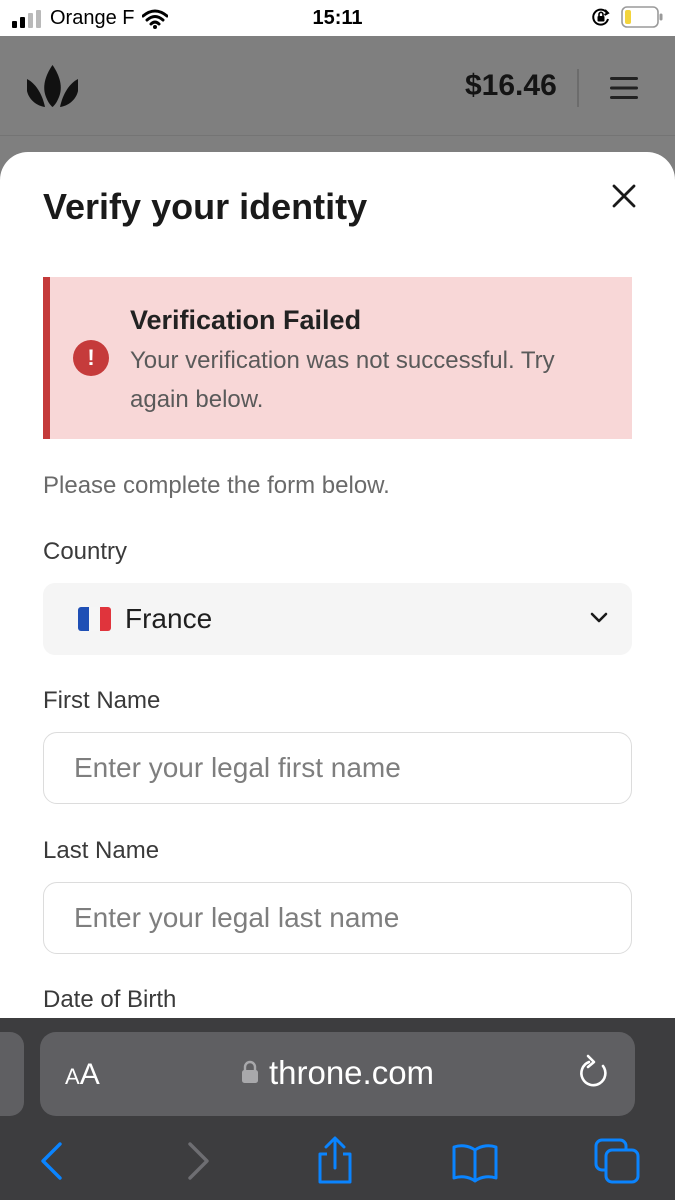 The height and width of the screenshot is (1200, 675). What do you see at coordinates (337, 918) in the screenshot?
I see `last-name-field` at bounding box center [337, 918].